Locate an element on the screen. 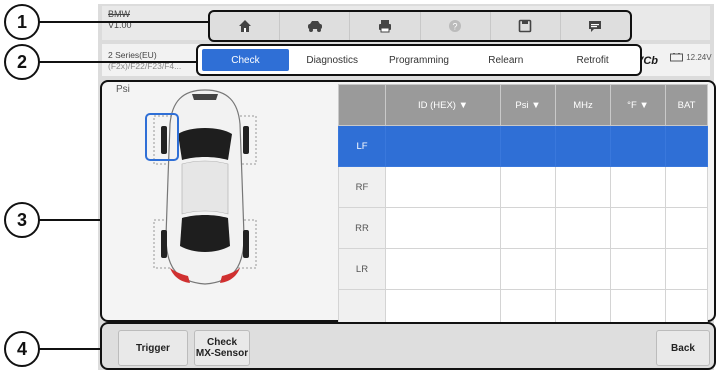 The height and width of the screenshot is (371, 716). toolbar-icon-group: ? is located at coordinates (420, 26).